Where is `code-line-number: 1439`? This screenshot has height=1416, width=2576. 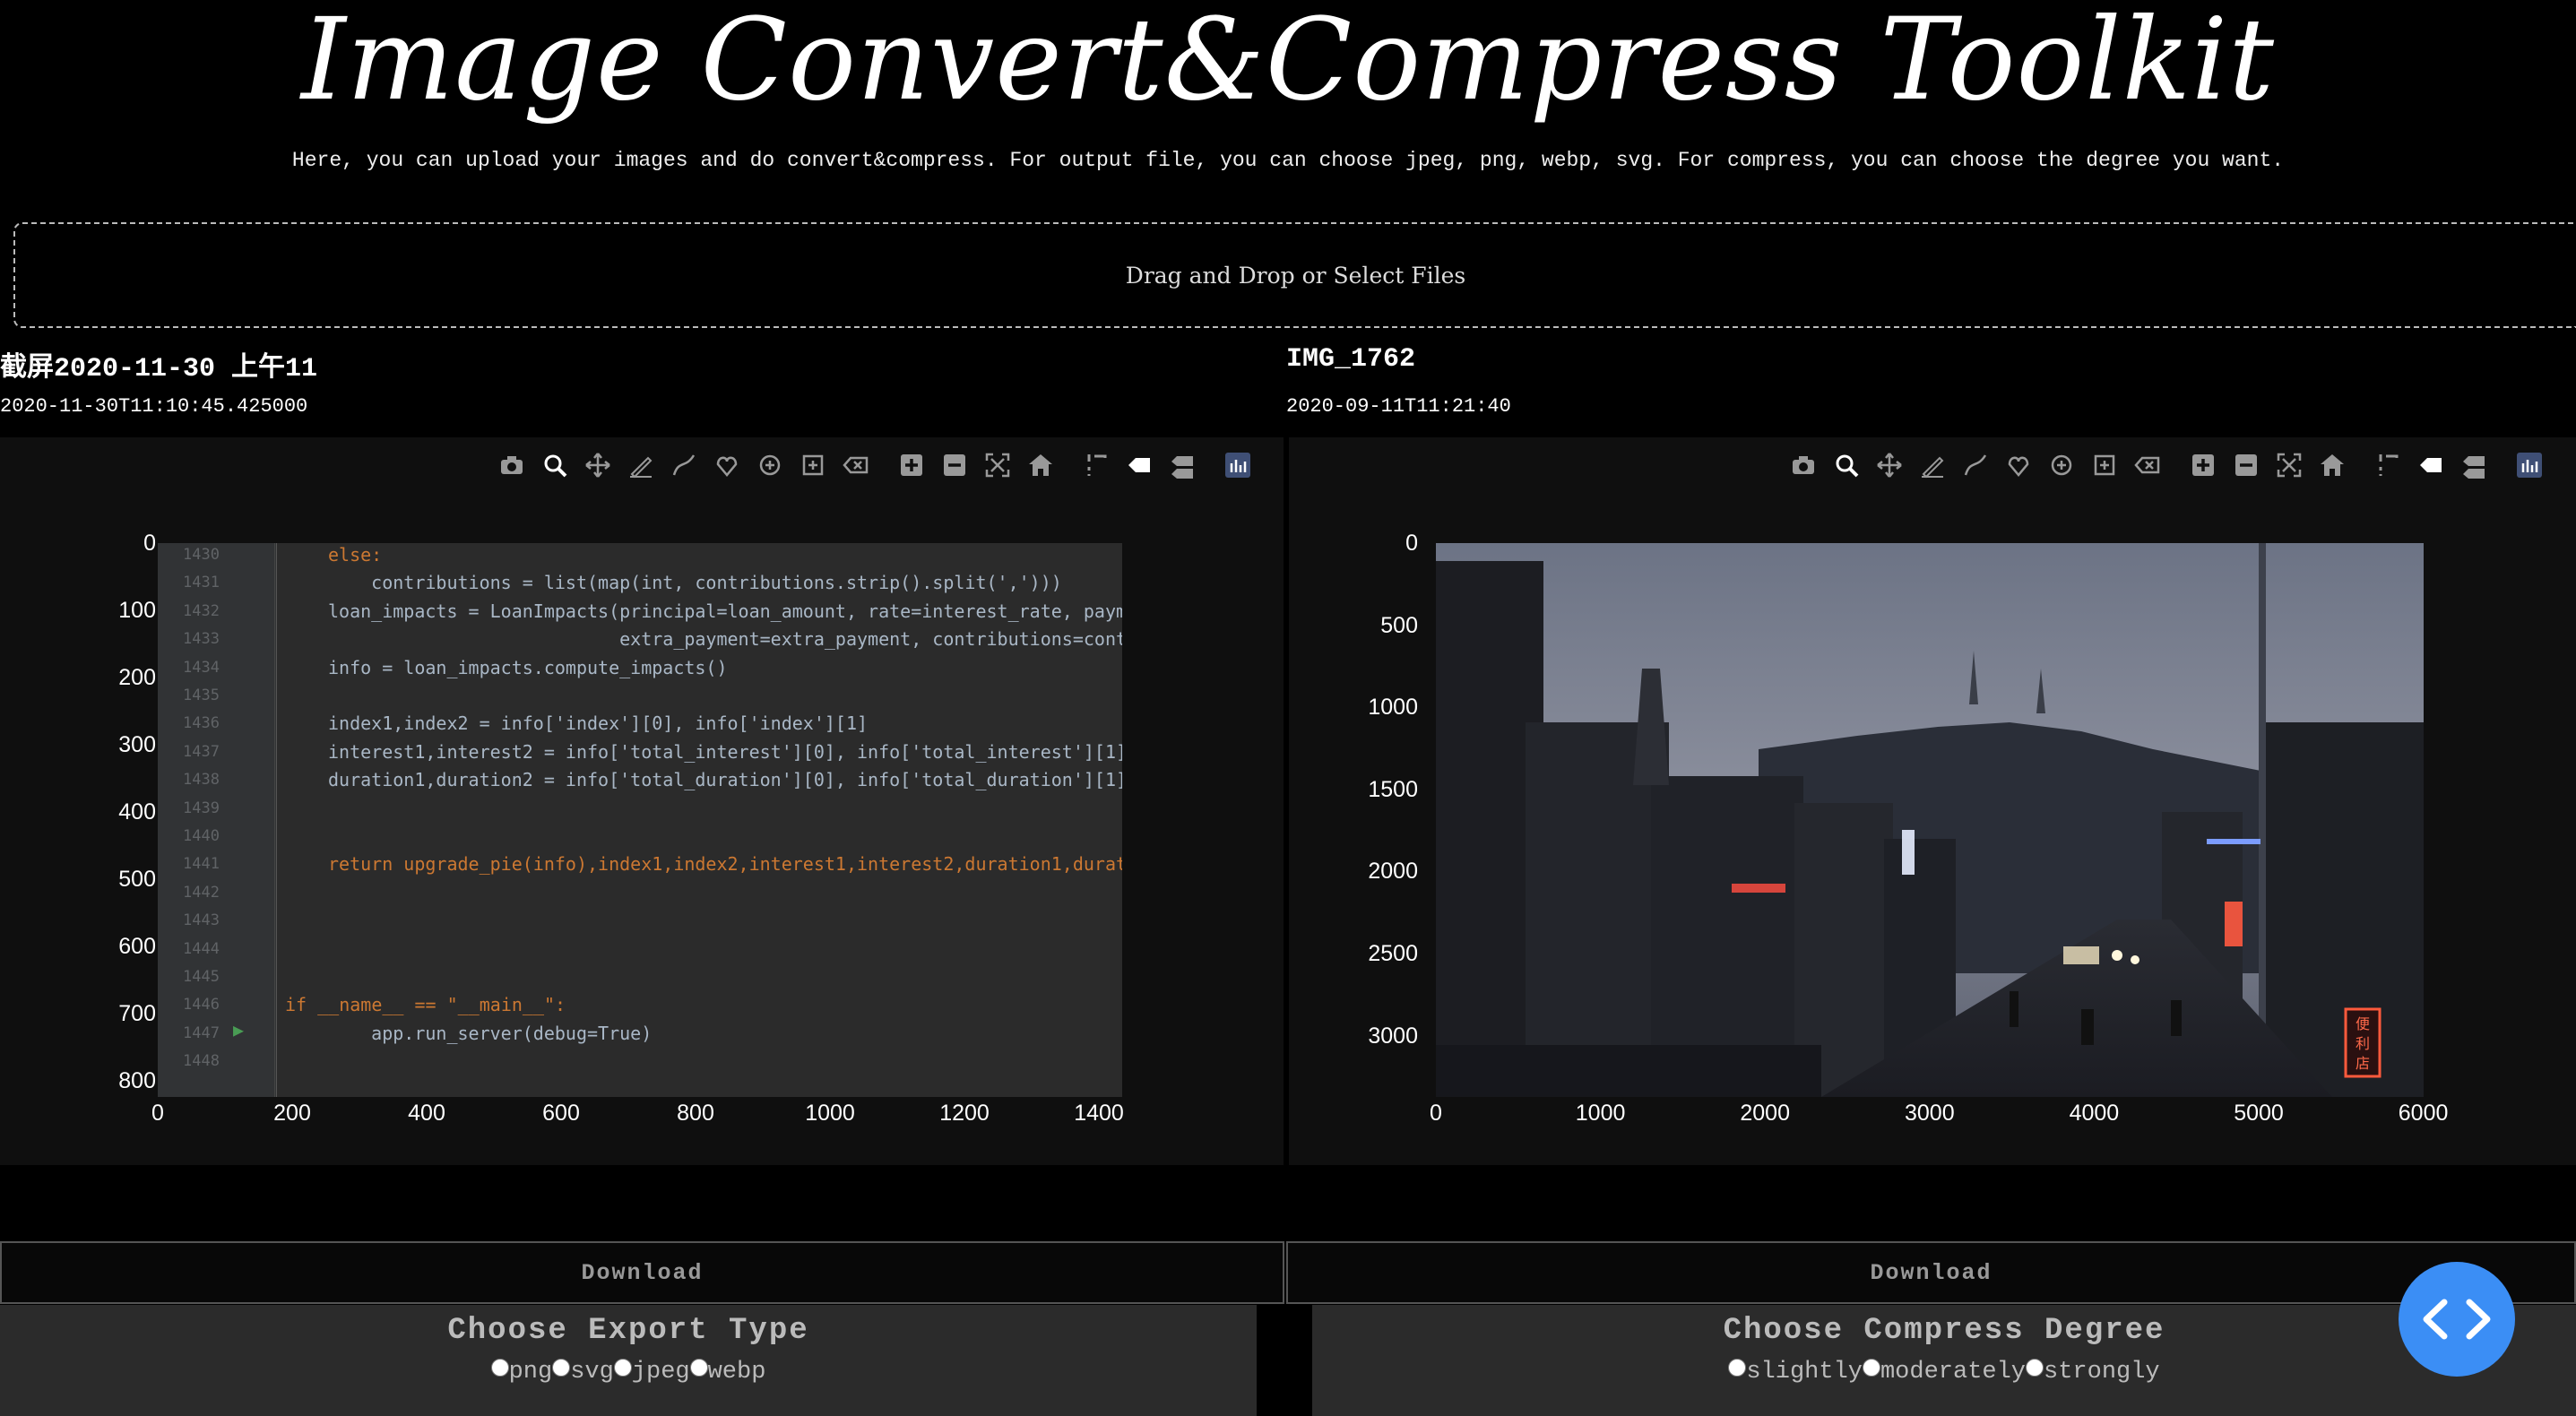 code-line-number: 1439 is located at coordinates (201, 808).